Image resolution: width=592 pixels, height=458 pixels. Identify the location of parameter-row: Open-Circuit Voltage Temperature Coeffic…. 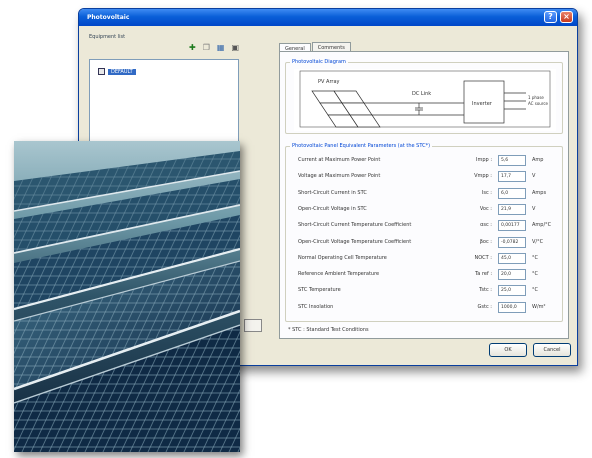
(429, 242).